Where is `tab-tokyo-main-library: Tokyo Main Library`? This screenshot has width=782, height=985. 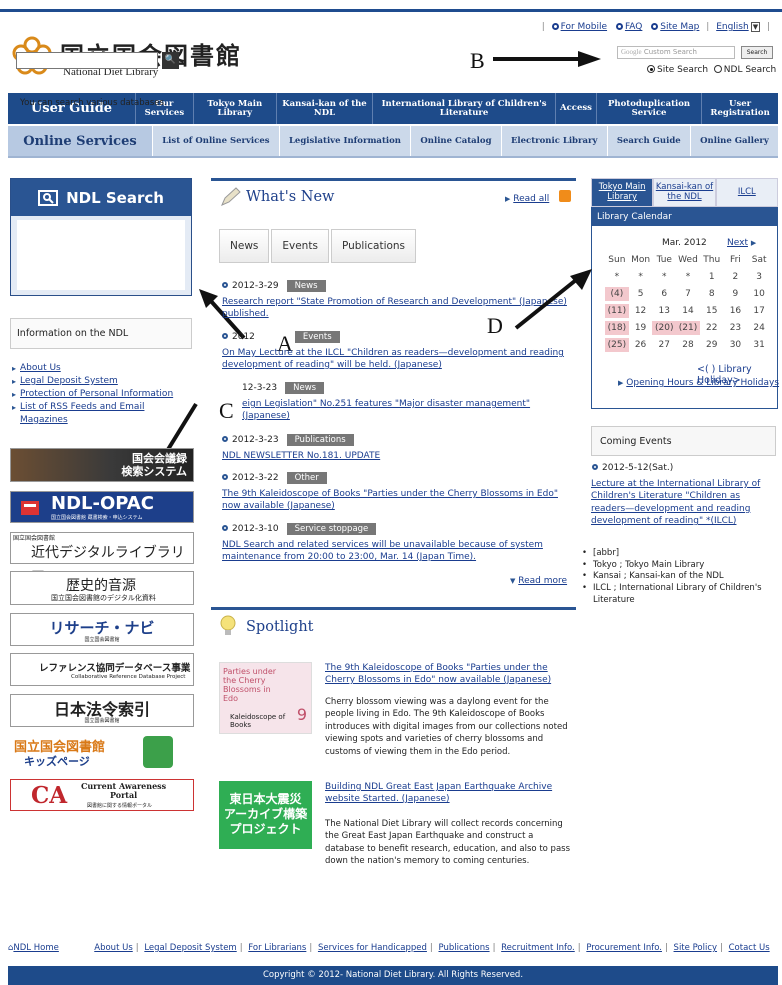 tab-tokyo-main-library: Tokyo Main Library is located at coordinates (622, 192).